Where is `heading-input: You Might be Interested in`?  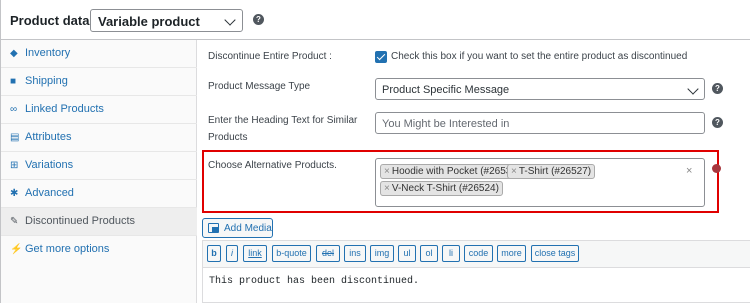 heading-input: You Might be Interested in is located at coordinates (540, 123).